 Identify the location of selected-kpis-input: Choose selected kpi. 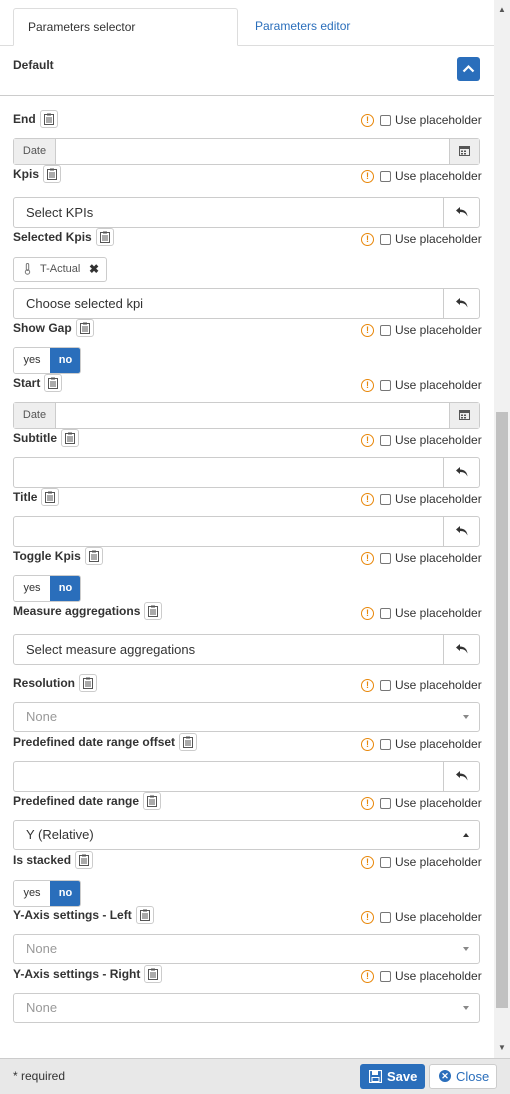
(246, 303).